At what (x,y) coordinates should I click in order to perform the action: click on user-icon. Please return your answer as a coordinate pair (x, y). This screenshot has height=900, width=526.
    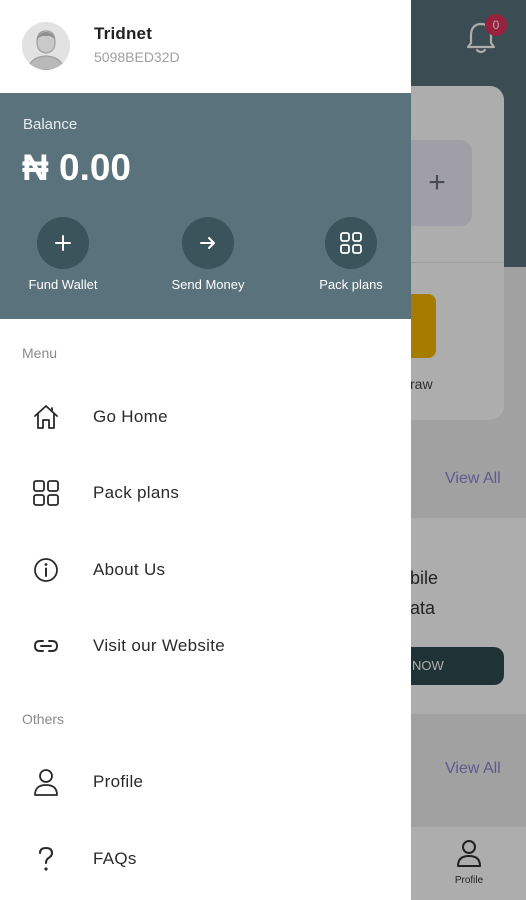
    Looking at the image, I should click on (46, 782).